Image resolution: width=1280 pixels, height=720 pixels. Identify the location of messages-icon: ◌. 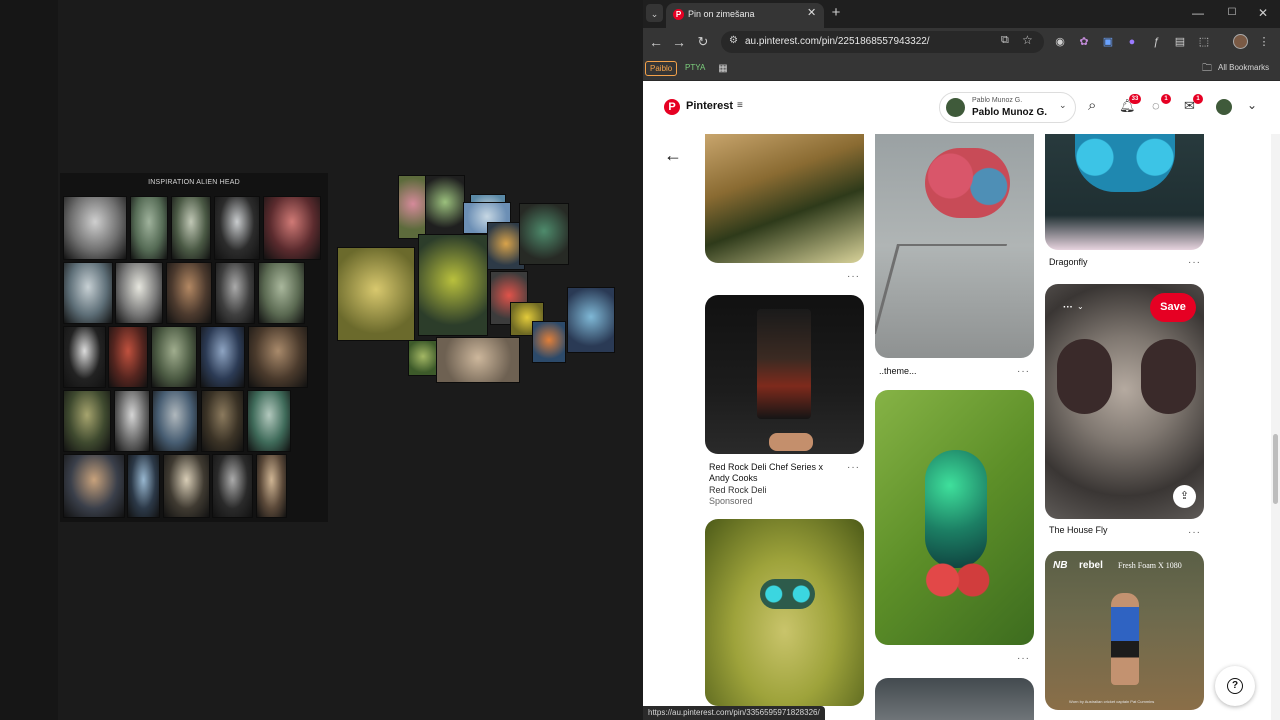
(1156, 105).